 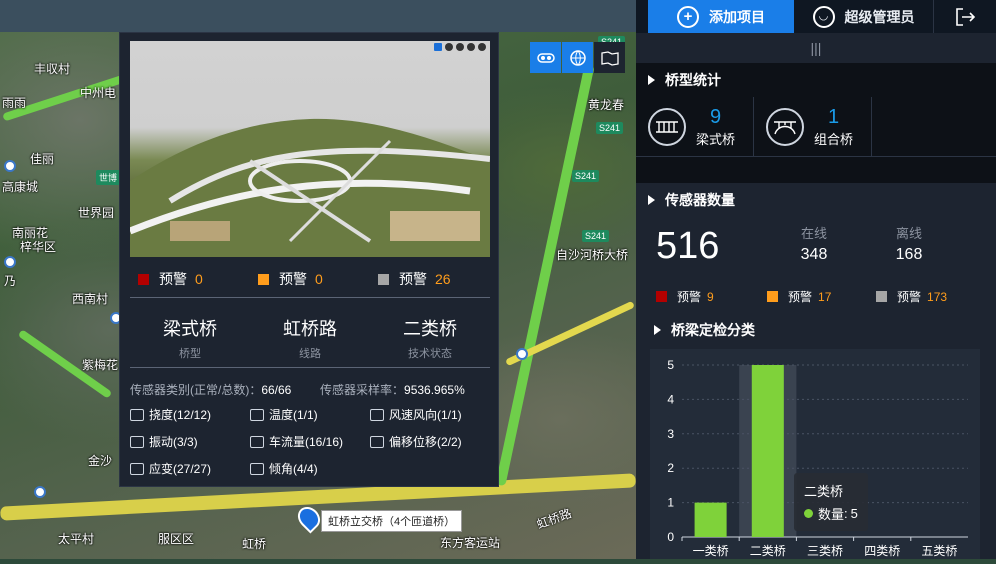 I want to click on online-value: 348, so click(x=814, y=254).